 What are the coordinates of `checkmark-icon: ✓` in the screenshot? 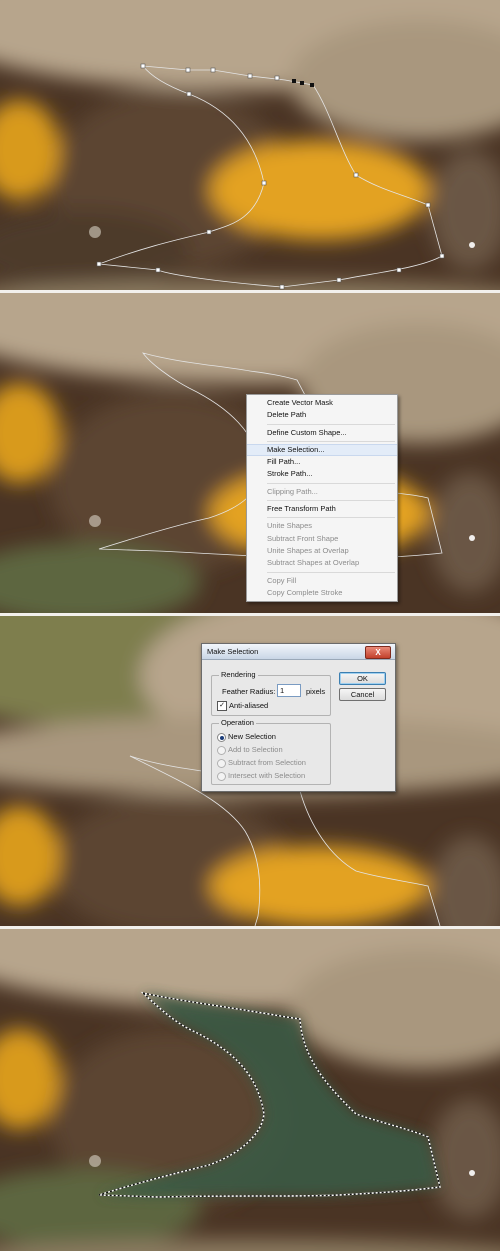 It's located at (222, 705).